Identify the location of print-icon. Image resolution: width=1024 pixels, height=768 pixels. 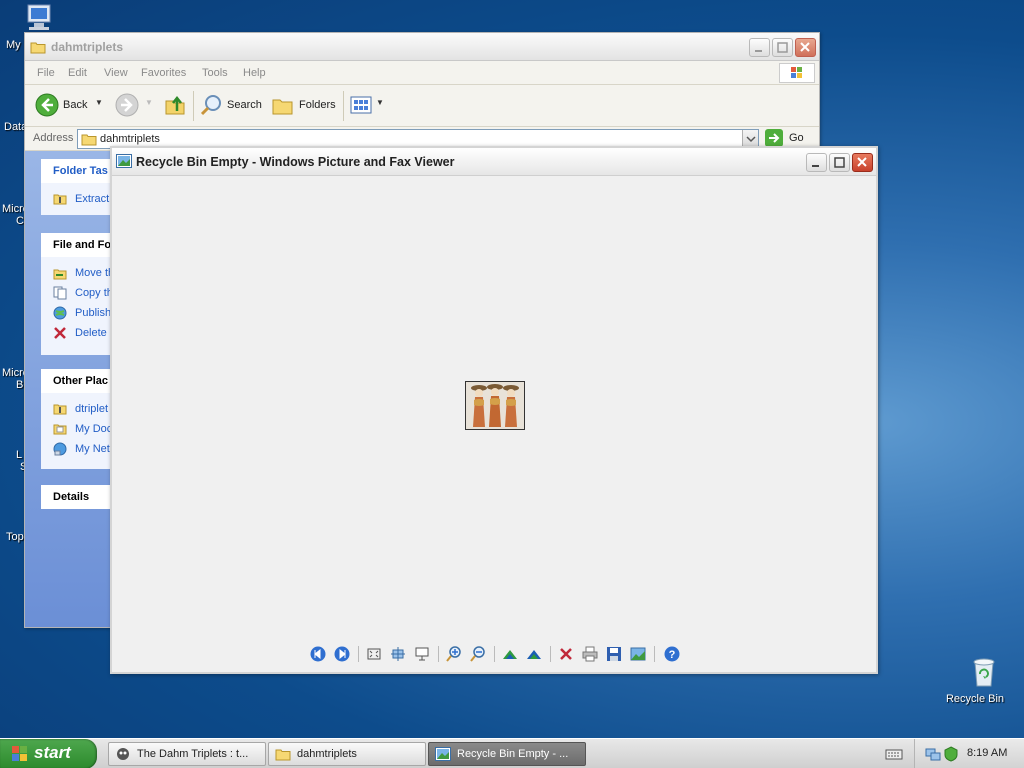
(590, 654).